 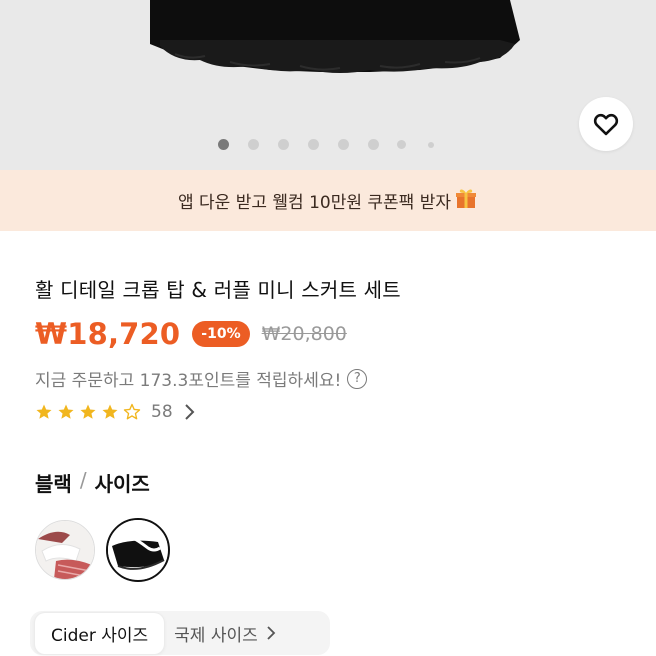 I want to click on promo-text: 앱 다운 받고 웰컴 10만원 쿠폰팩 받자, so click(x=314, y=203).